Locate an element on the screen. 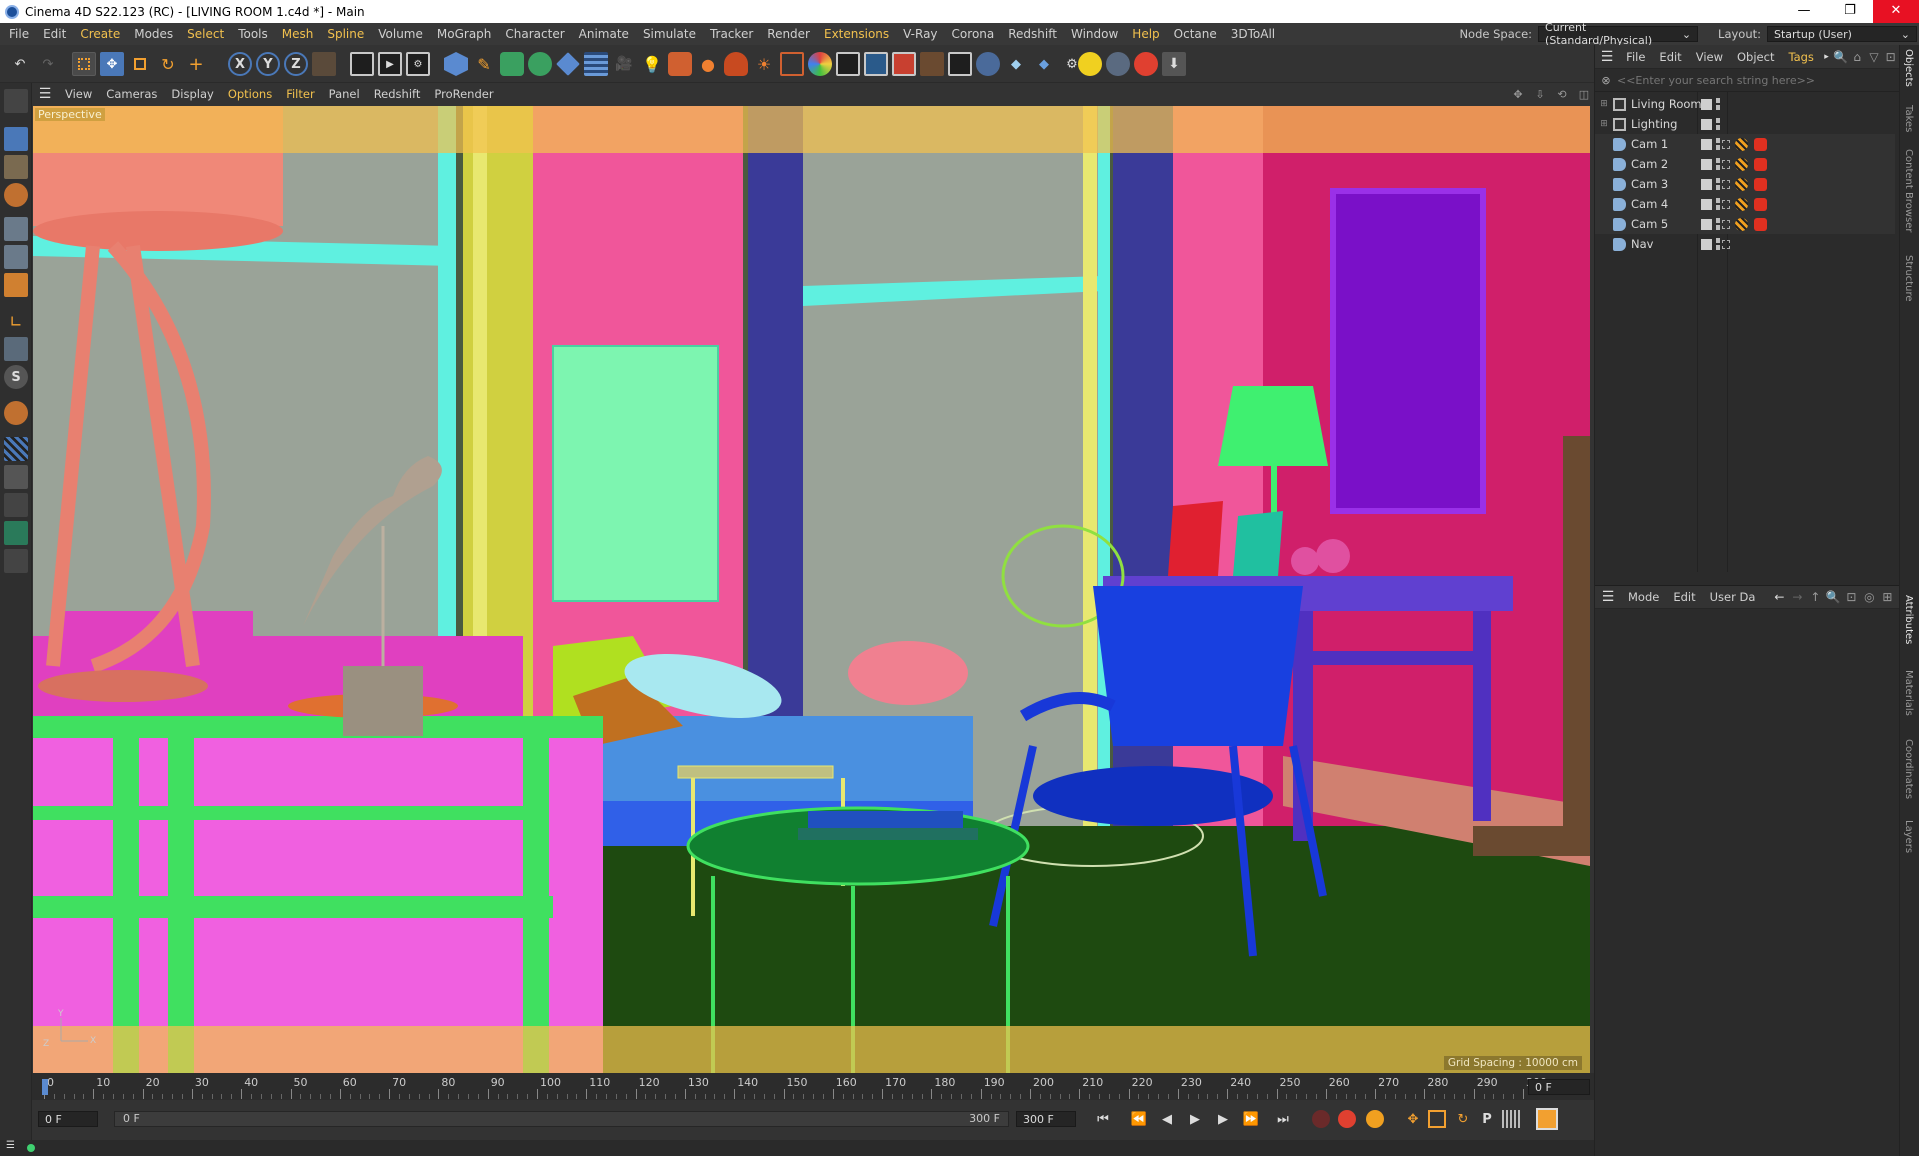 The image size is (1919, 1156). octane-live-viewer-icon: ◆ is located at coordinates (1016, 64).